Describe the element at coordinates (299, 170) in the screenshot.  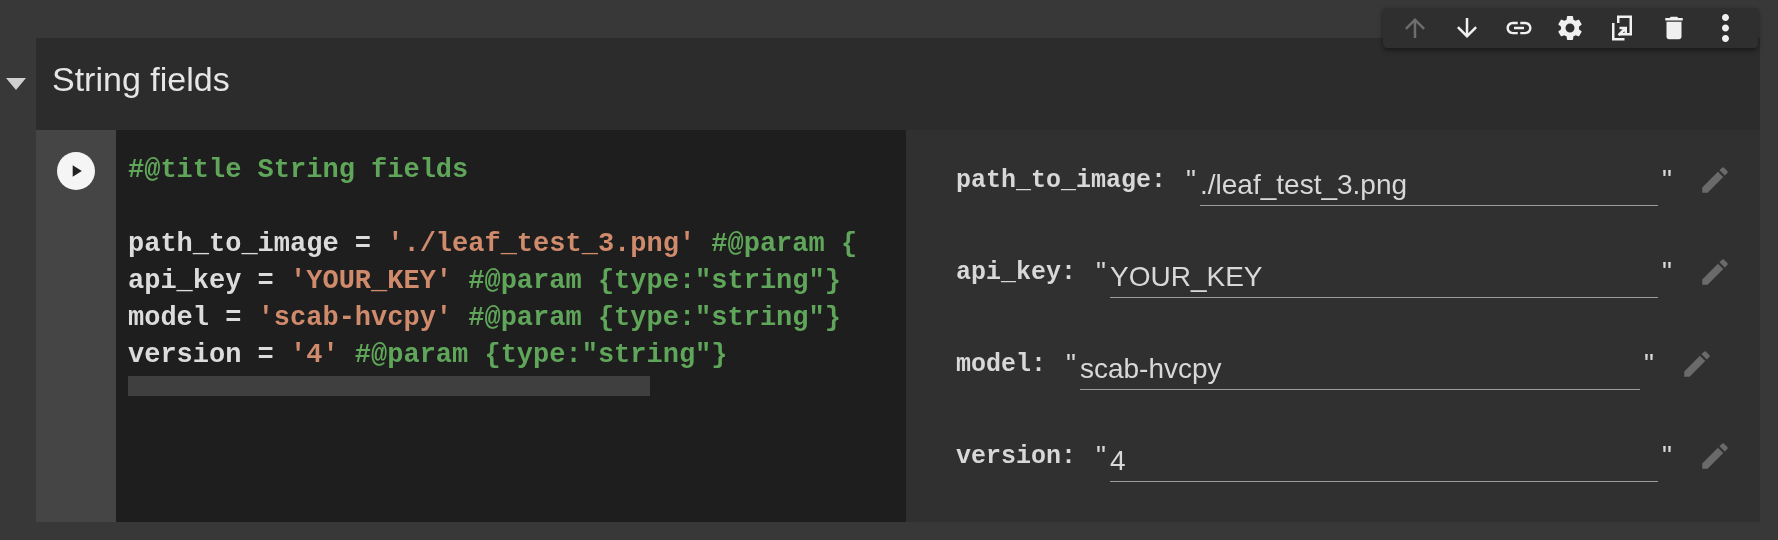
I see `code-line: #@title String fields` at that location.